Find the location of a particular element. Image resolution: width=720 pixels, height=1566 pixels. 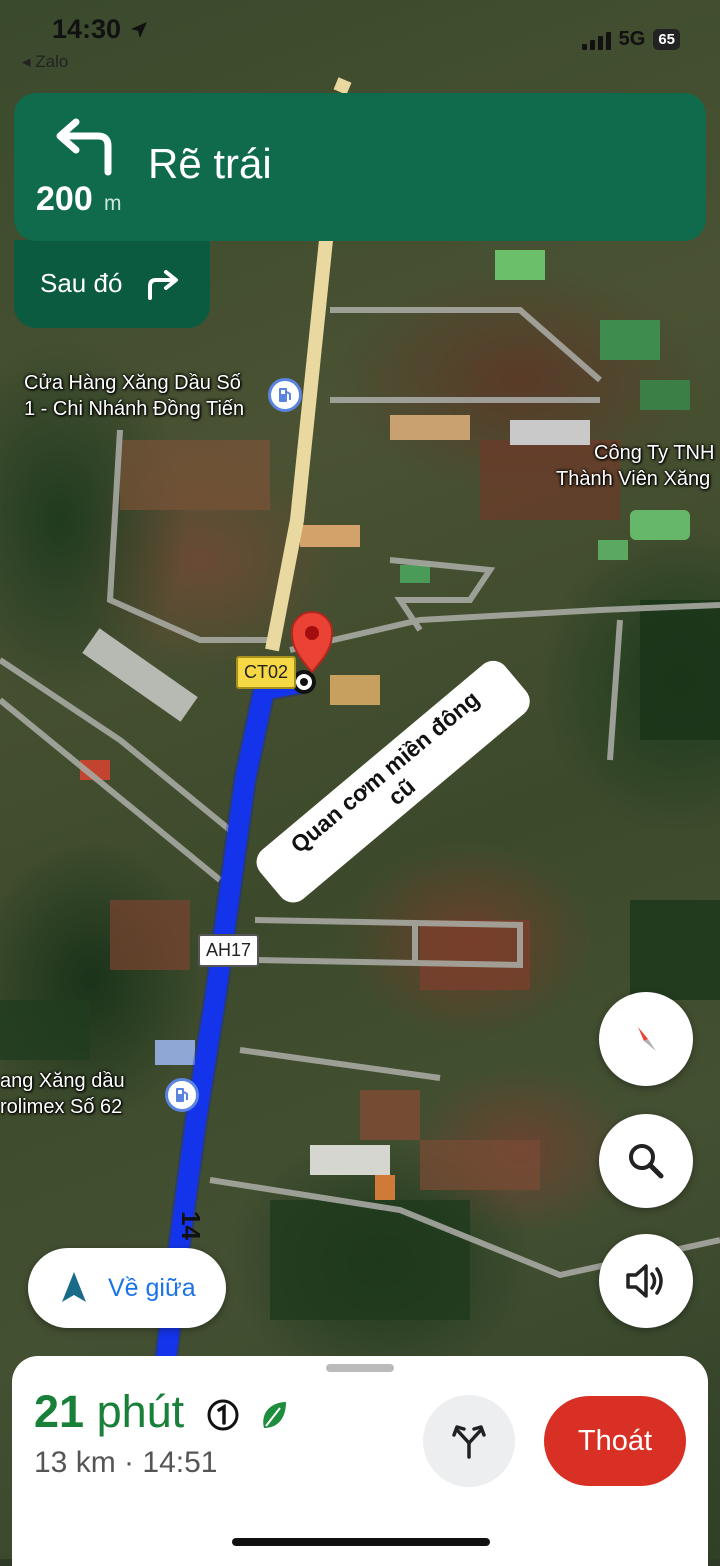

search-icon is located at coordinates (646, 1161).